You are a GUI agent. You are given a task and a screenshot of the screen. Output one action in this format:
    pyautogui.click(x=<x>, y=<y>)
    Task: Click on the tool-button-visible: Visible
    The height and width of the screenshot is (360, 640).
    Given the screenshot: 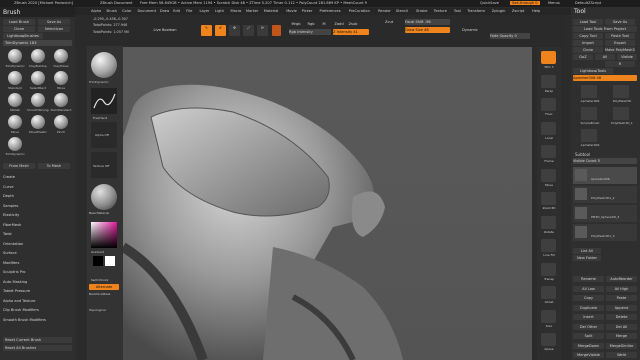 What is the action you would take?
    pyautogui.click(x=627, y=57)
    